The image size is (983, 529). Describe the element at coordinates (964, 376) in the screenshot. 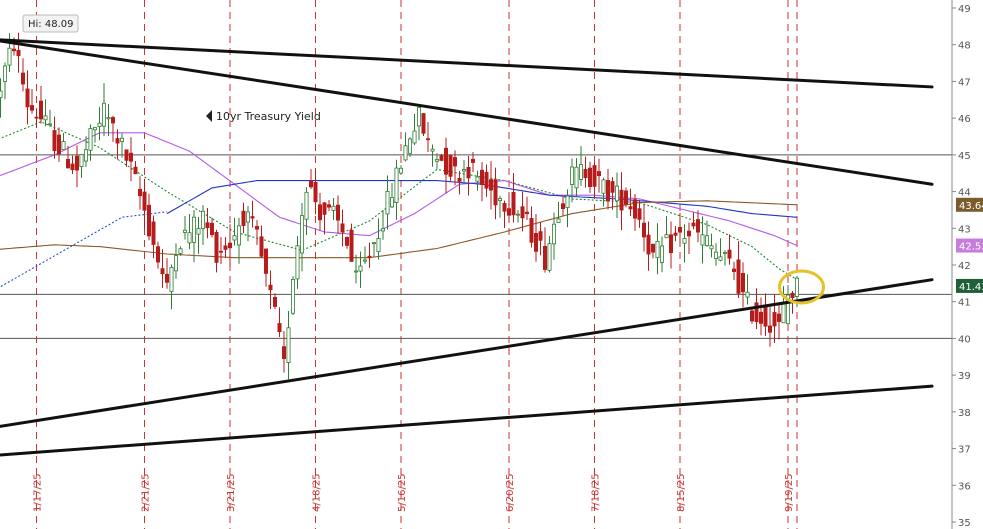

I see `y-tick-label: 39` at that location.